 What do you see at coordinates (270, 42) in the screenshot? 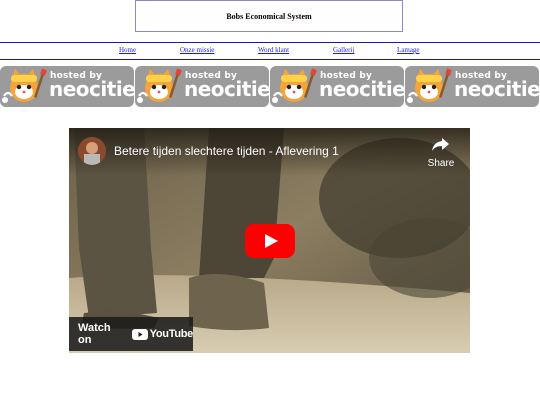
I see `top-divider` at bounding box center [270, 42].